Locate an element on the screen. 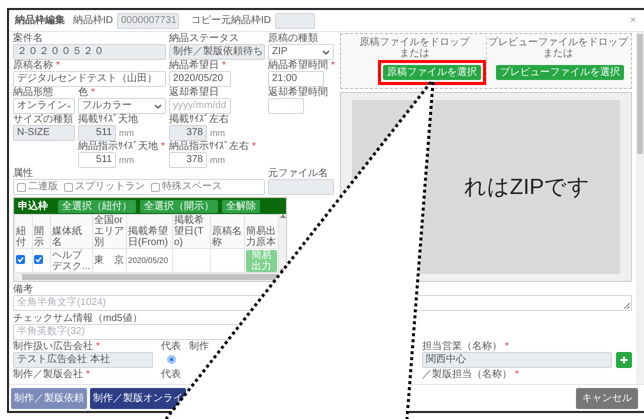  preview-text: れはZIPです is located at coordinates (527, 187).